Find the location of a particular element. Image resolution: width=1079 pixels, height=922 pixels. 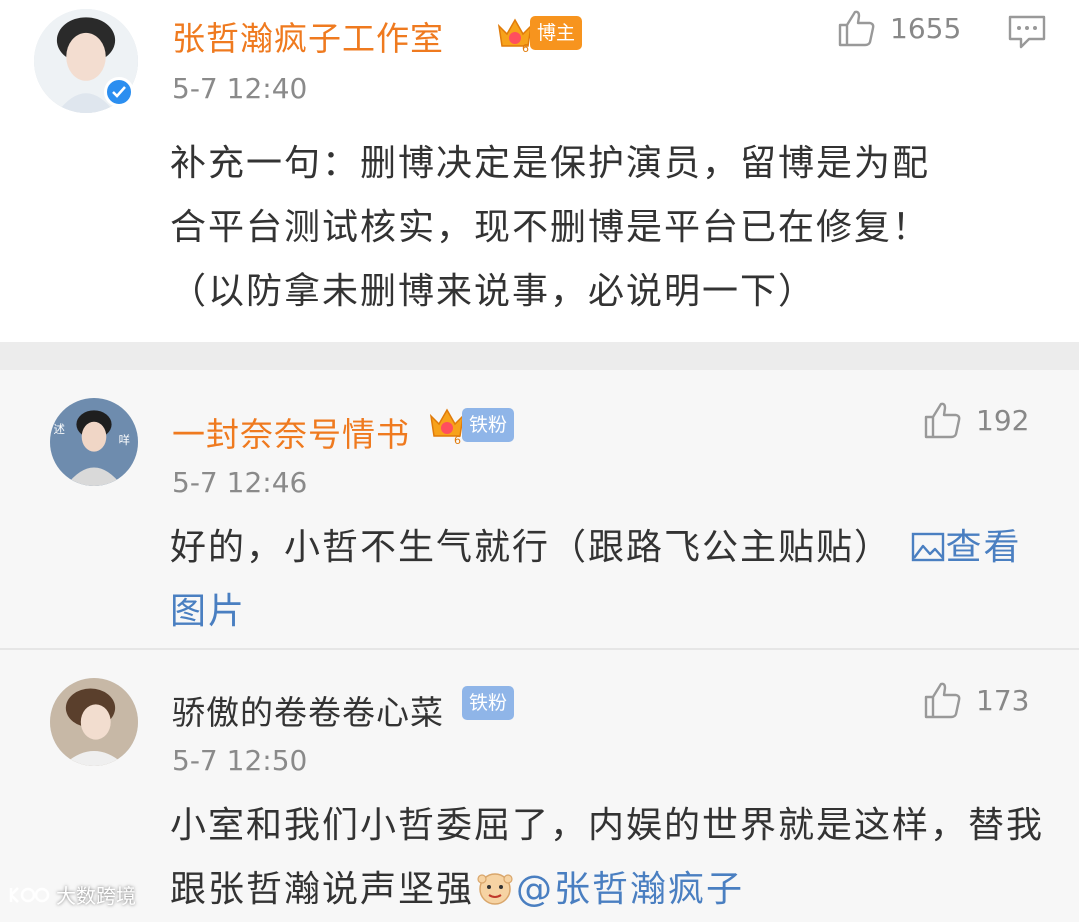

post-text-line: 合平台测试核实，现不删博是平台已在修复！ is located at coordinates (550, 227).